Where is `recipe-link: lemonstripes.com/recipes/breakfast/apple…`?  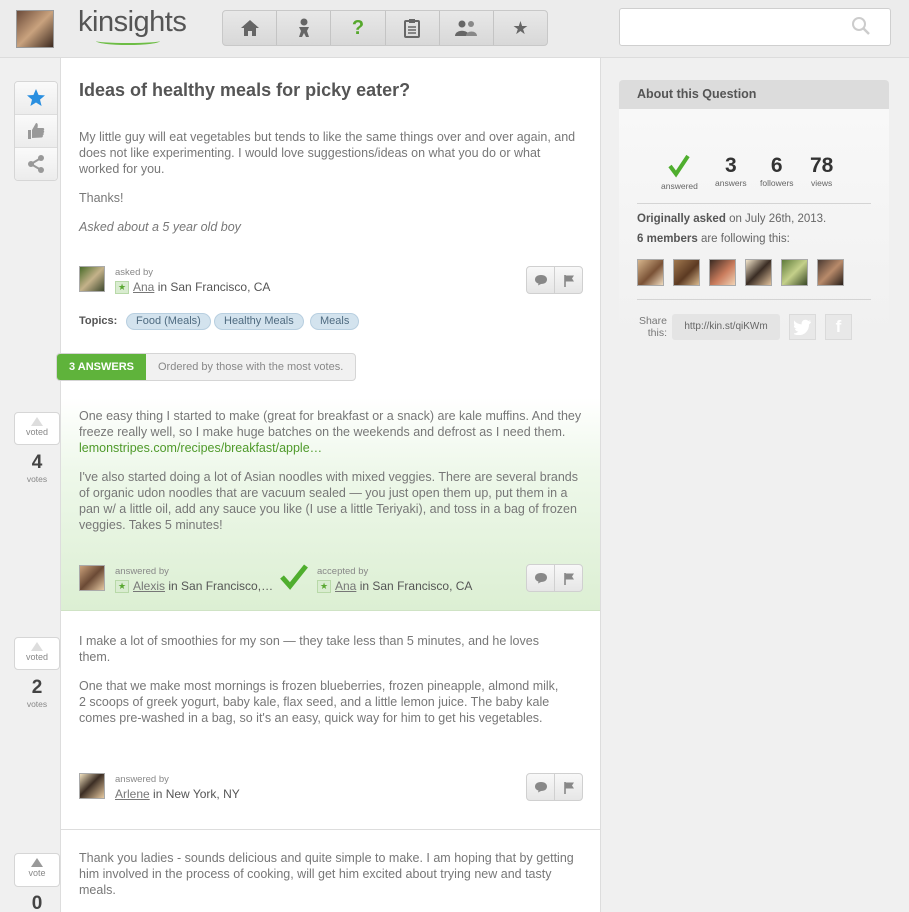 recipe-link: lemonstripes.com/recipes/breakfast/apple… is located at coordinates (200, 448).